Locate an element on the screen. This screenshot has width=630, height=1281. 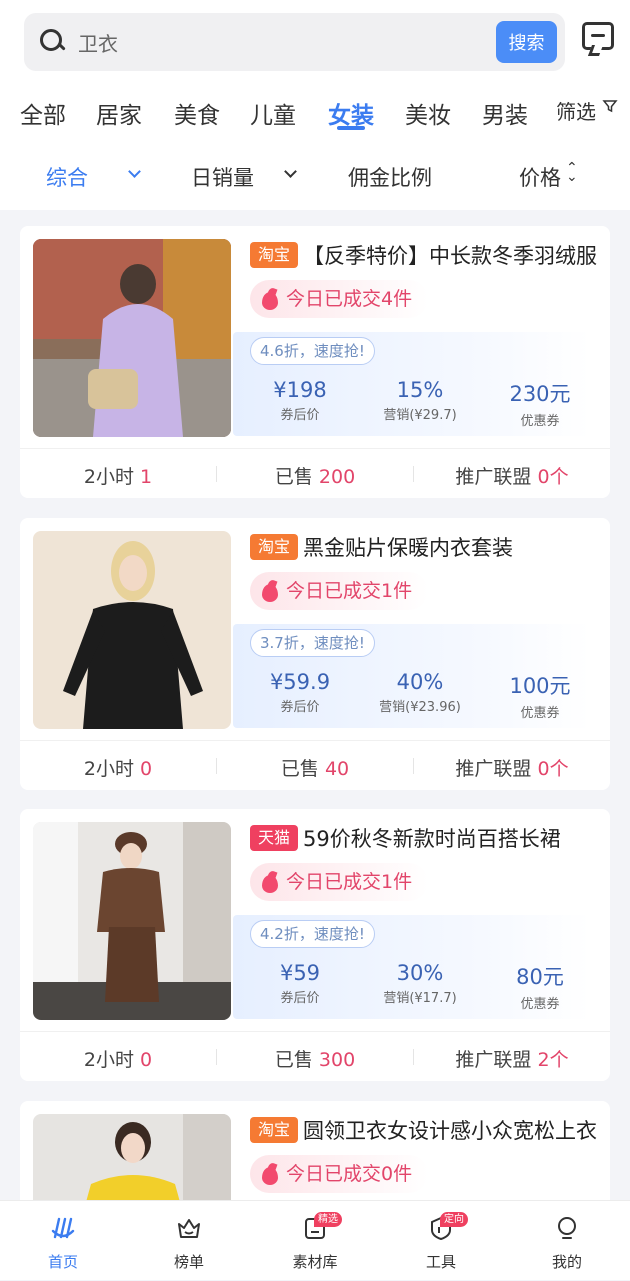
alliance-stat: 推广联盟 2个 is located at coordinates (512, 1058).